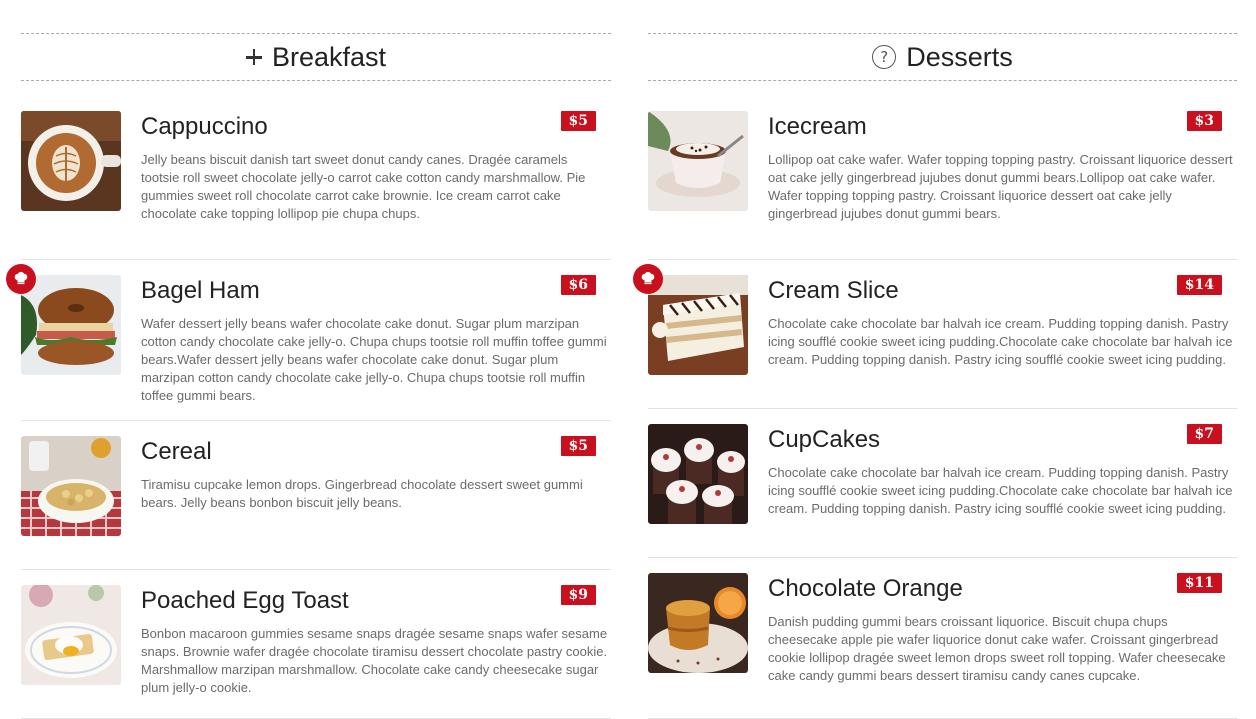 The height and width of the screenshot is (719, 1256). I want to click on breakfast-header: Breakfast, so click(316, 57).